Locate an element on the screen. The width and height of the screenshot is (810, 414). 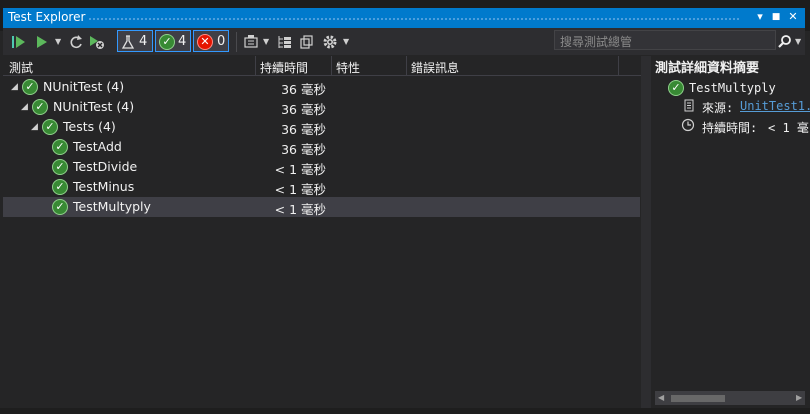
duration-value: < 1 毫 is located at coordinates (788, 128).